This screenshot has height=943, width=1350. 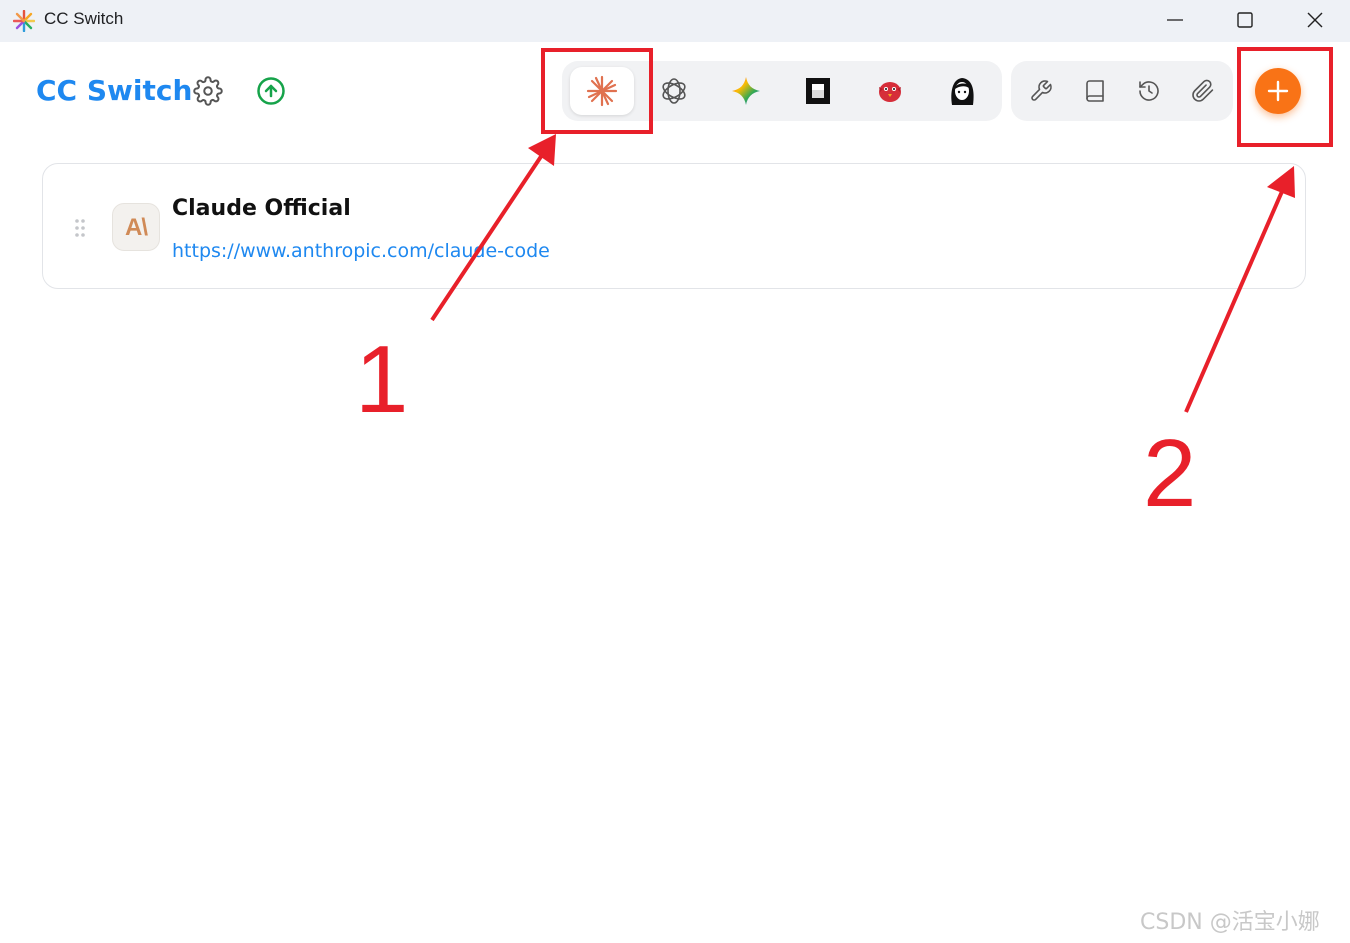 I want to click on docs-button, so click(x=1095, y=91).